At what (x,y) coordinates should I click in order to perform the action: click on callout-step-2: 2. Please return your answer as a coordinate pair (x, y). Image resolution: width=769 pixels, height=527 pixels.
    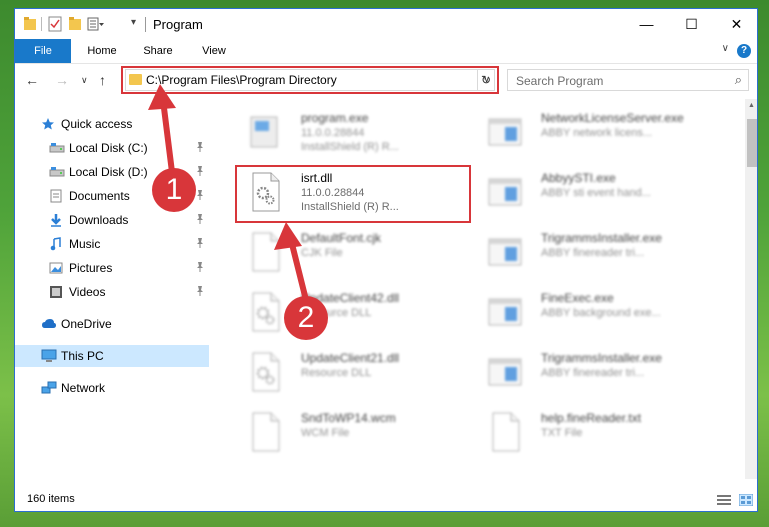
    Looking at the image, I should click on (306, 318).